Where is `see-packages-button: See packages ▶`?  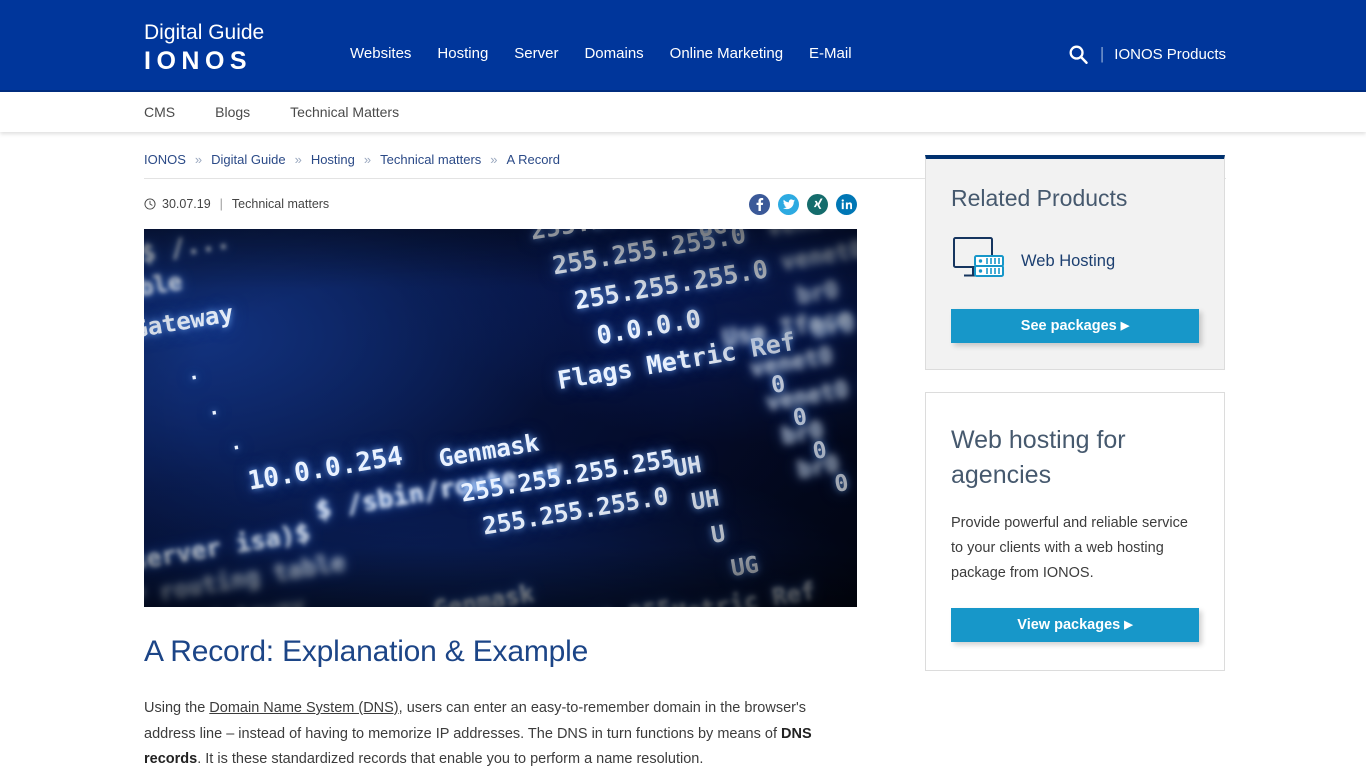
see-packages-button: See packages ▶ is located at coordinates (1075, 326).